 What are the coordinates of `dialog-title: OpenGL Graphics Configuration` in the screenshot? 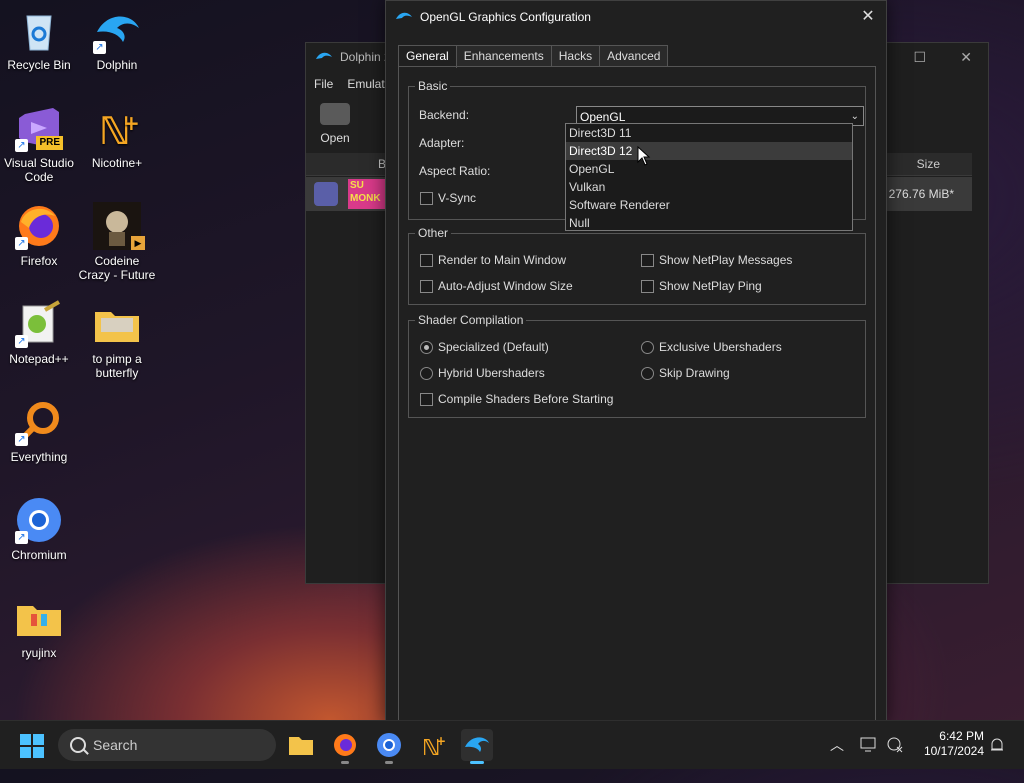 It's located at (505, 17).